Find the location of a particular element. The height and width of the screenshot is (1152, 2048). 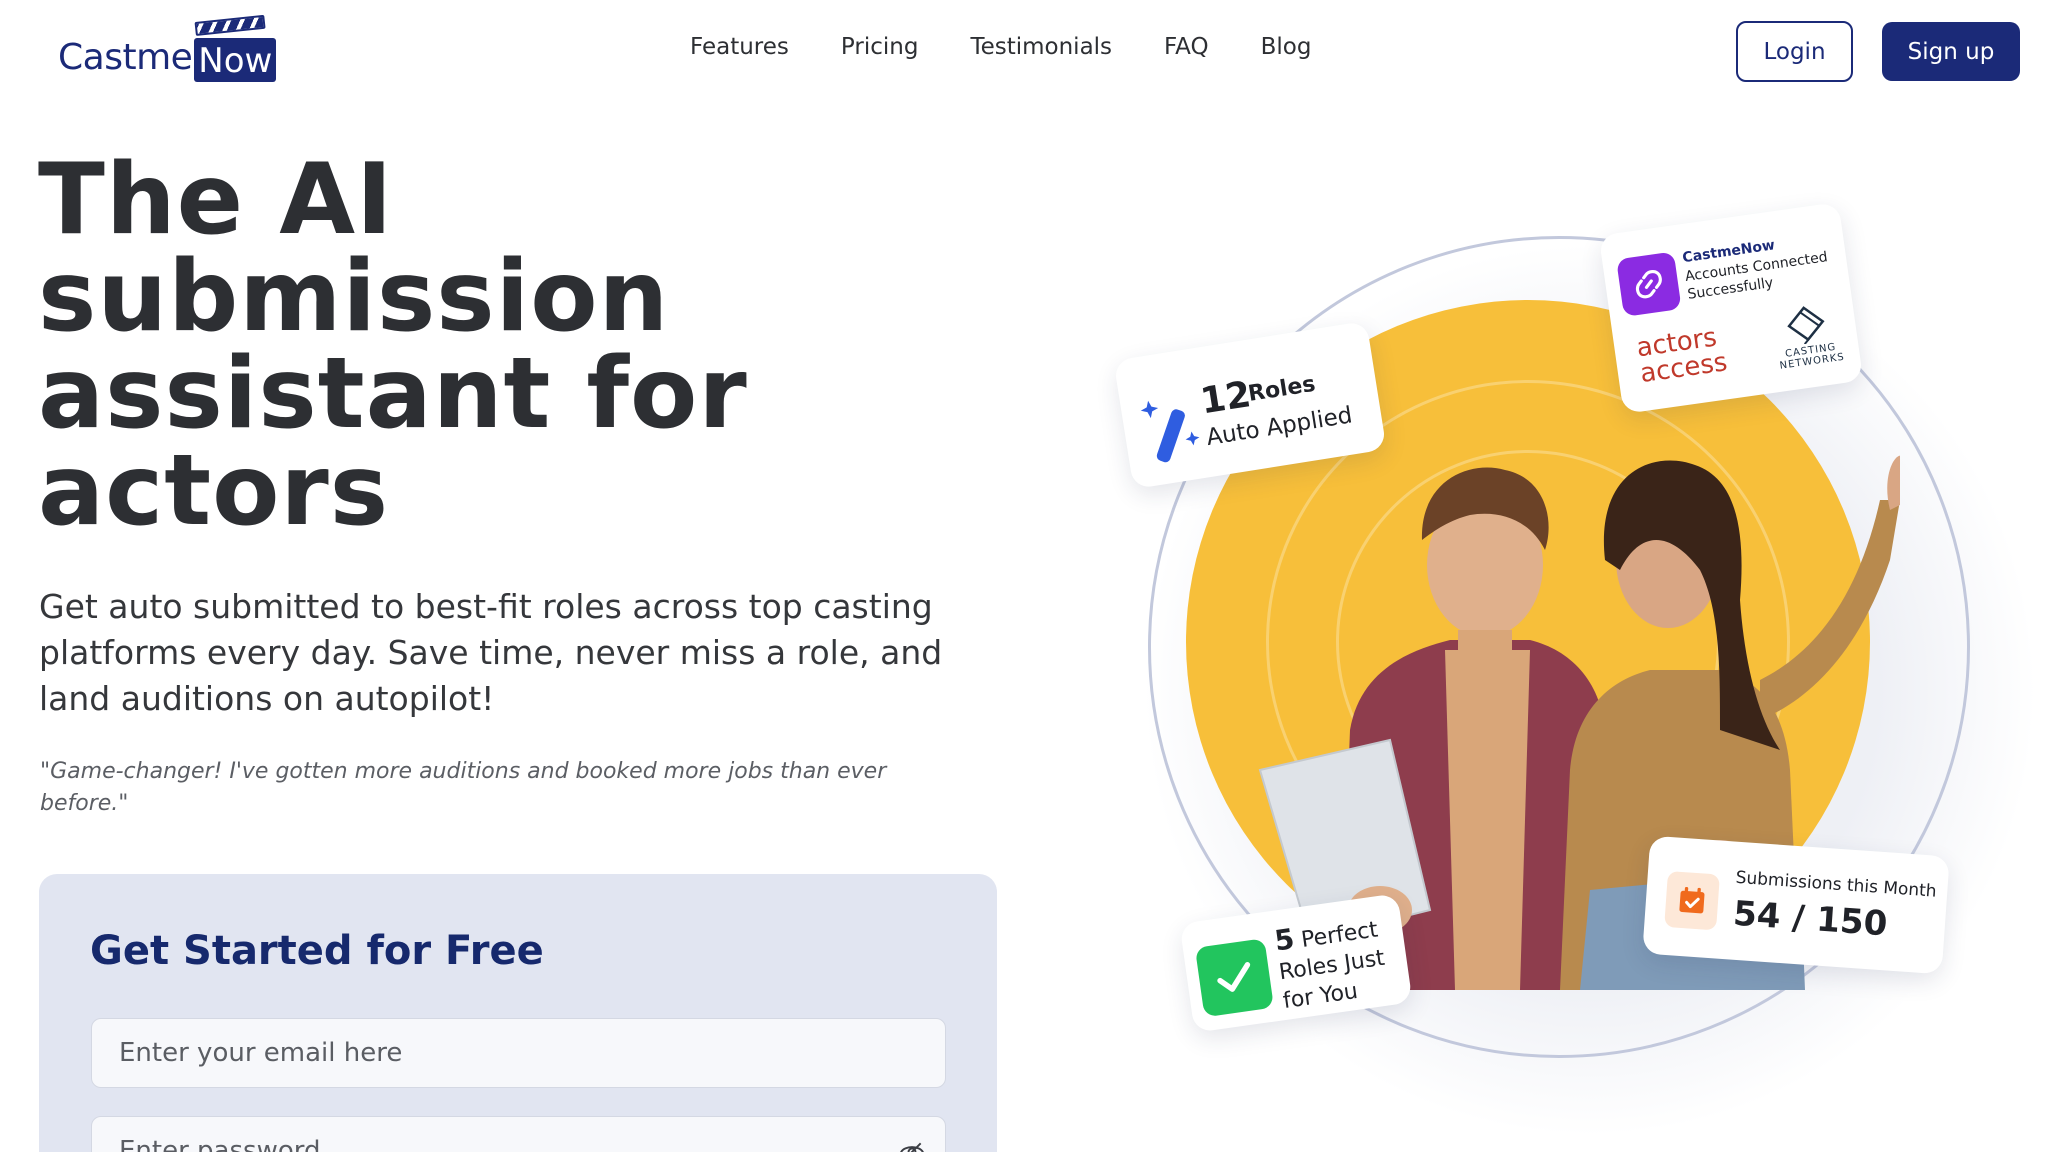

hero-headline: The AI submission assistant for actors is located at coordinates (393, 345).